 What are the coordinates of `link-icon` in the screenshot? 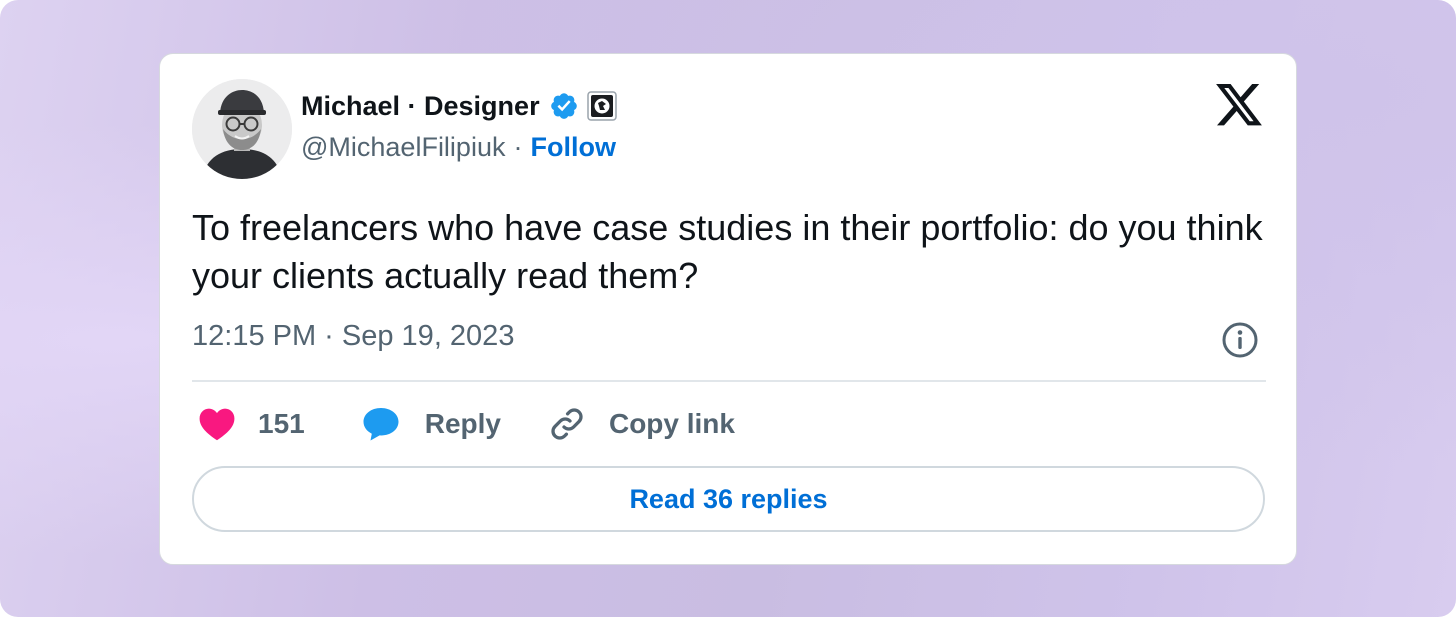 It's located at (567, 424).